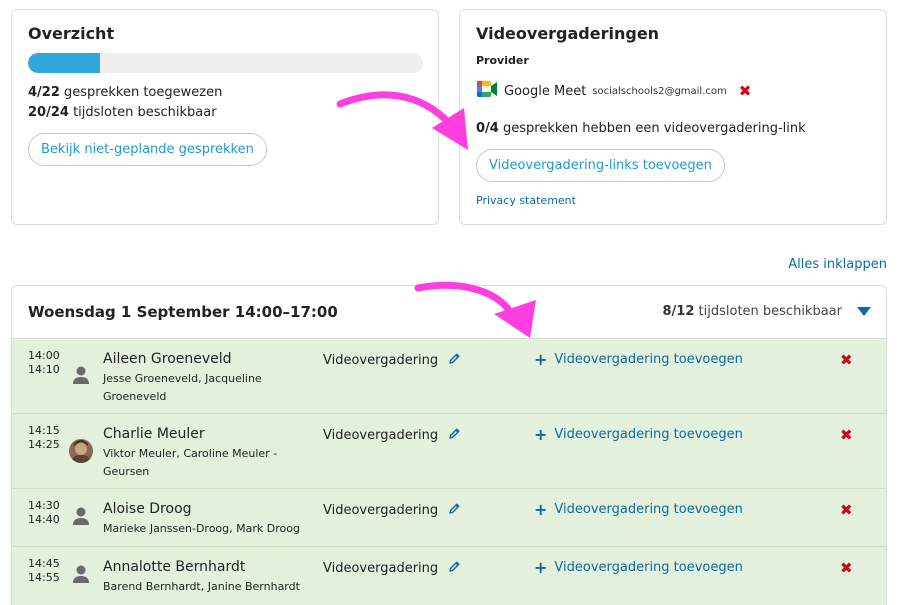  I want to click on add-video-links-button: Videovergadering-links toevoegen, so click(600, 165).